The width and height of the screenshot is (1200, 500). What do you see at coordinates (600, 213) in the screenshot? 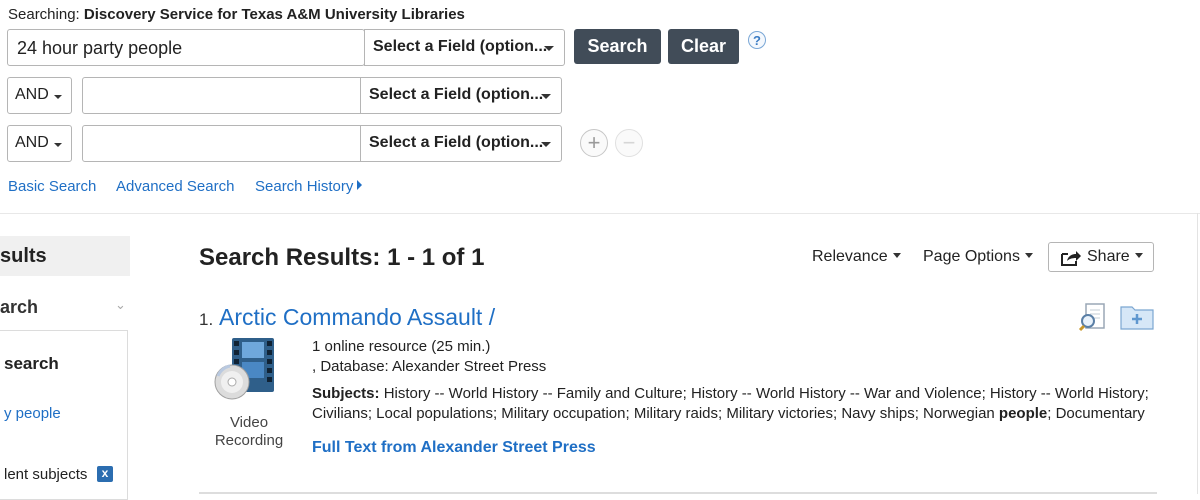
I see `header-divider` at bounding box center [600, 213].